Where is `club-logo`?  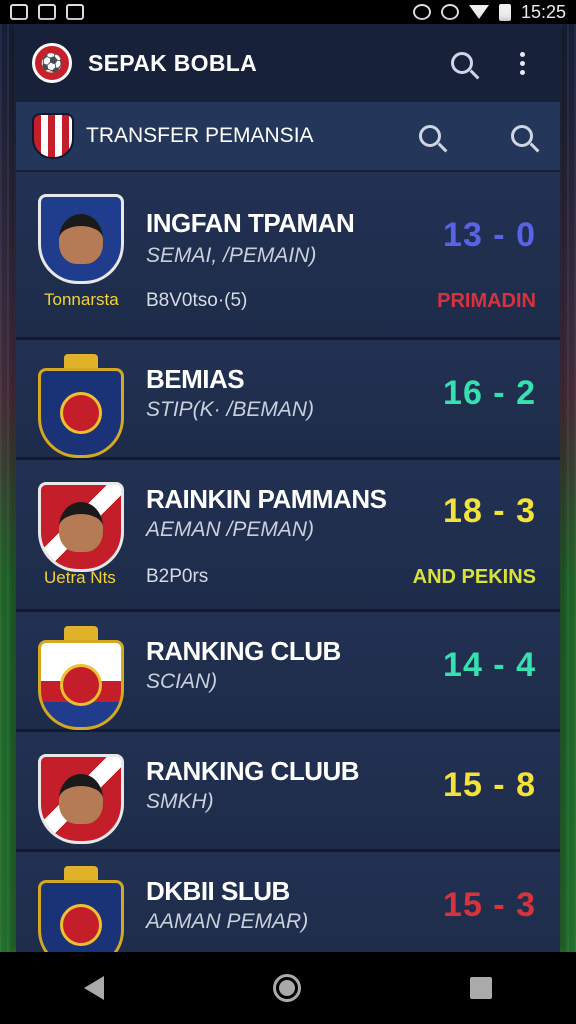 club-logo is located at coordinates (53, 136).